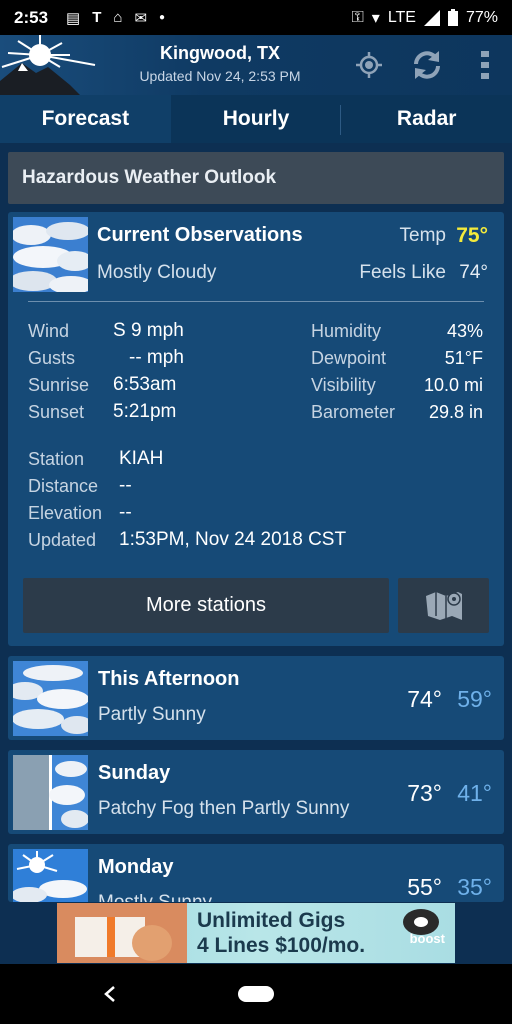  I want to click on elevation-label: Elevation, so click(65, 513).